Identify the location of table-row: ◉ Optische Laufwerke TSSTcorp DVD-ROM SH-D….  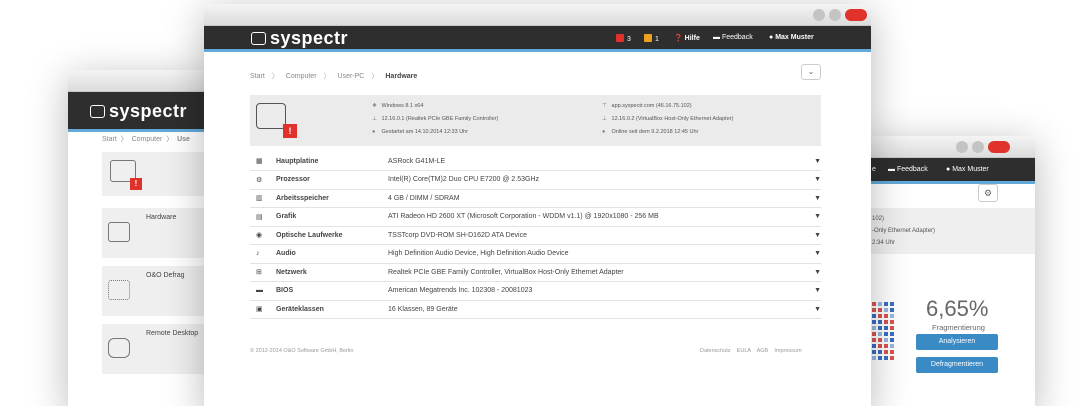
(535, 235).